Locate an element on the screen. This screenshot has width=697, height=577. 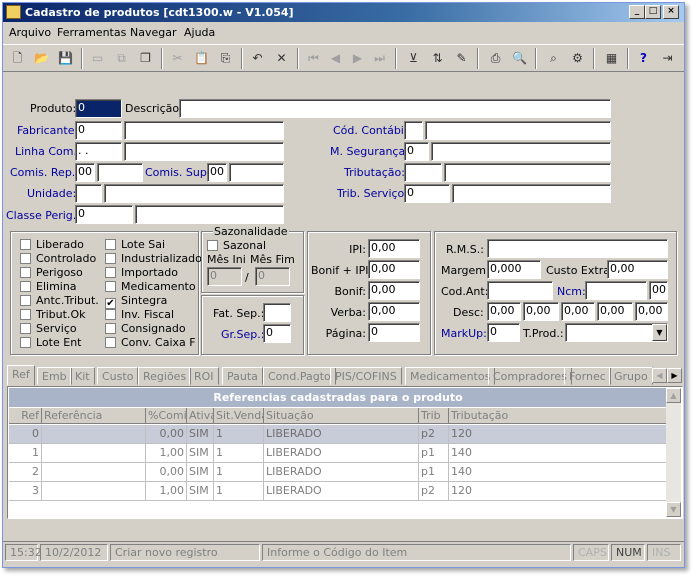
bonif-ipi-input: 0,00 is located at coordinates (394, 269).